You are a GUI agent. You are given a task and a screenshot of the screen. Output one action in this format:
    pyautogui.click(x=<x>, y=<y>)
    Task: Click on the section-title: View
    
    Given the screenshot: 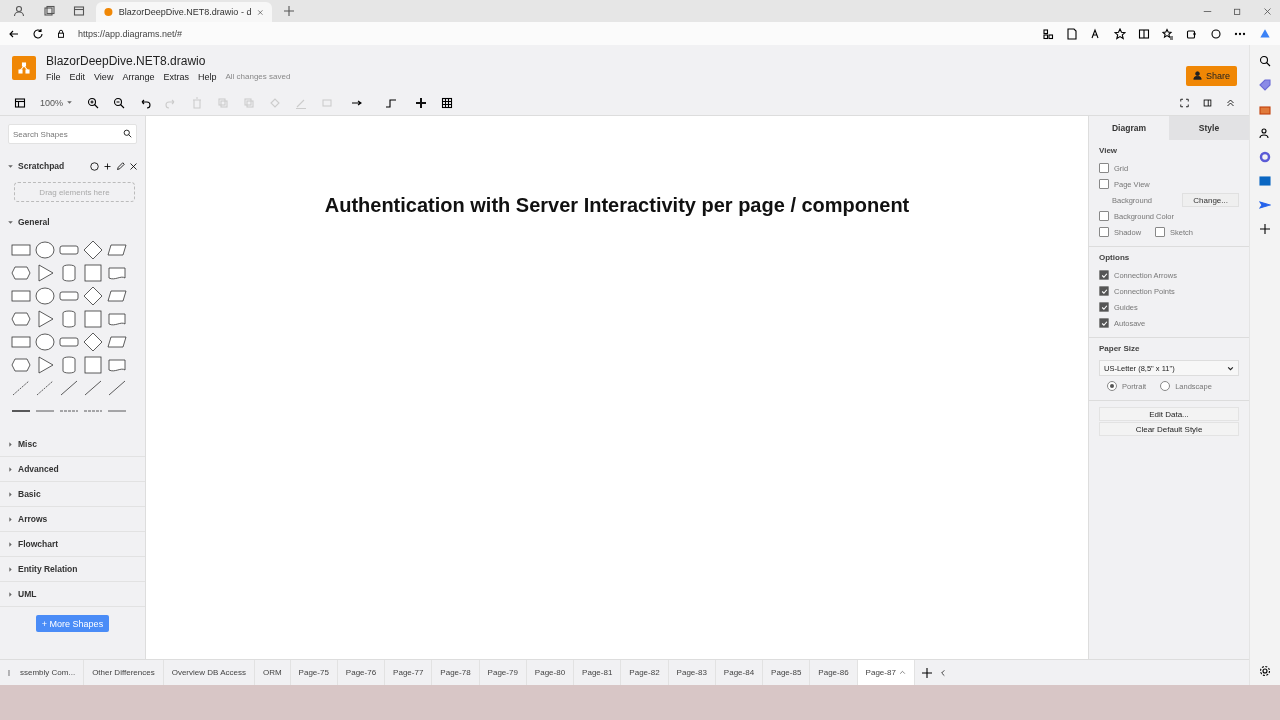 What is the action you would take?
    pyautogui.click(x=1109, y=150)
    